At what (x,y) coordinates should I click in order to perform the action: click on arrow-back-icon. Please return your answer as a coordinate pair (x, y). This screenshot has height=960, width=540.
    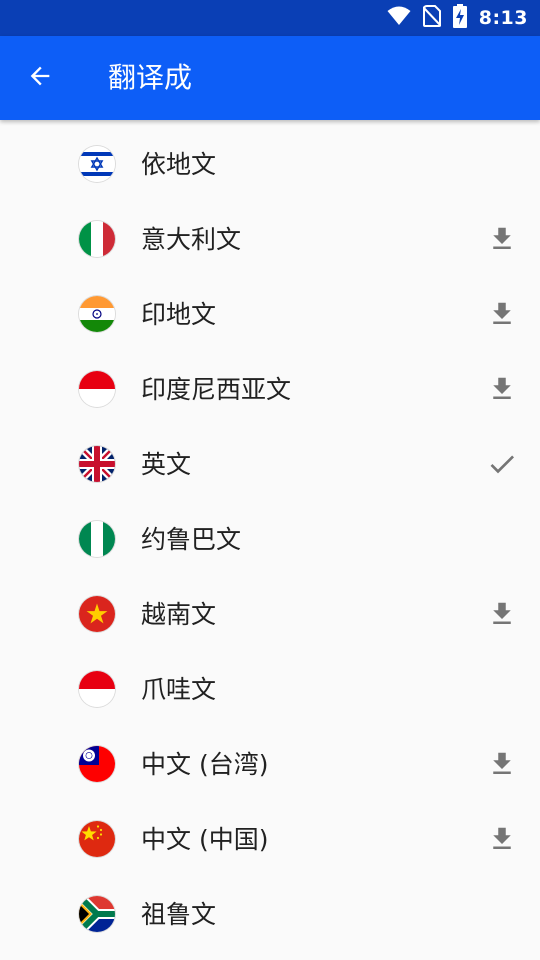
    Looking at the image, I should click on (40, 78).